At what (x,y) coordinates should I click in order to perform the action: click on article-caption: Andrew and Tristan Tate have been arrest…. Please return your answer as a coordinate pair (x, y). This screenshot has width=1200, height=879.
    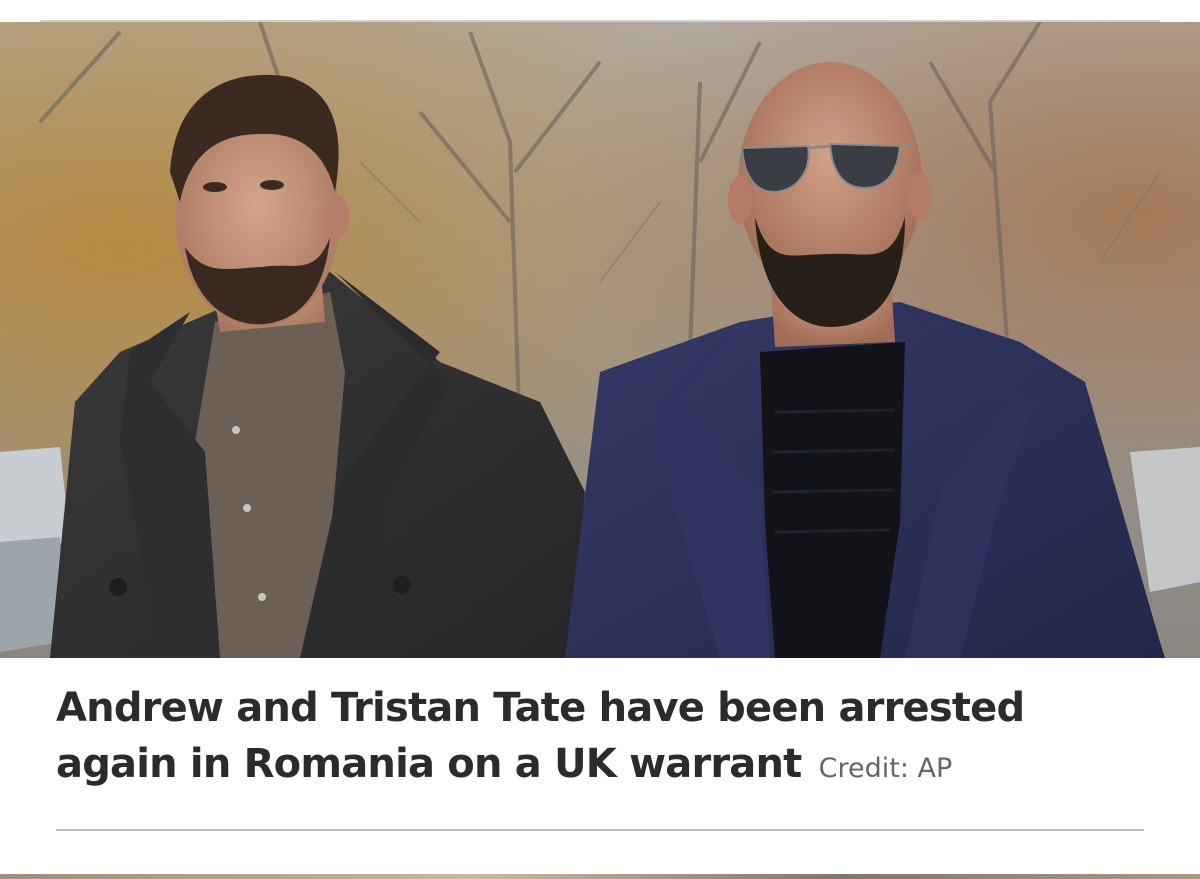
    Looking at the image, I should click on (601, 738).